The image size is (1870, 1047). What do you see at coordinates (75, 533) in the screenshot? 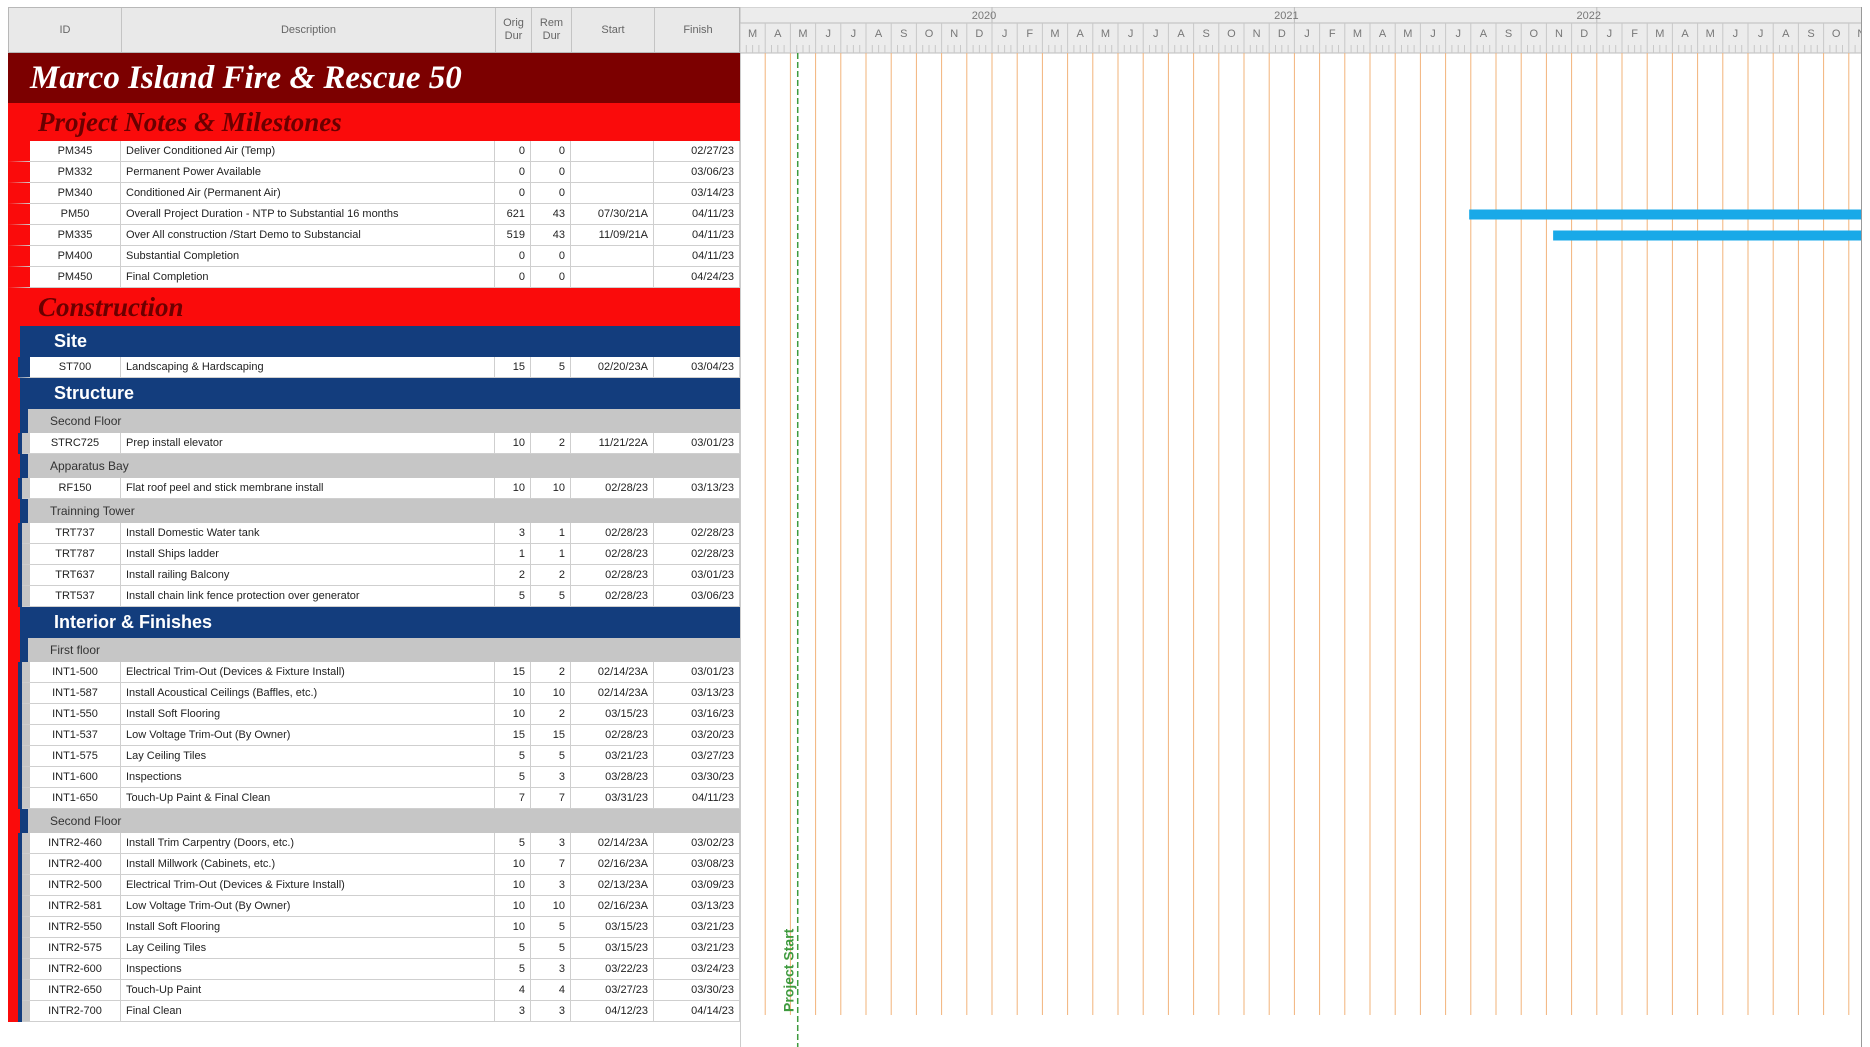
I see `cell-id: TRT737` at bounding box center [75, 533].